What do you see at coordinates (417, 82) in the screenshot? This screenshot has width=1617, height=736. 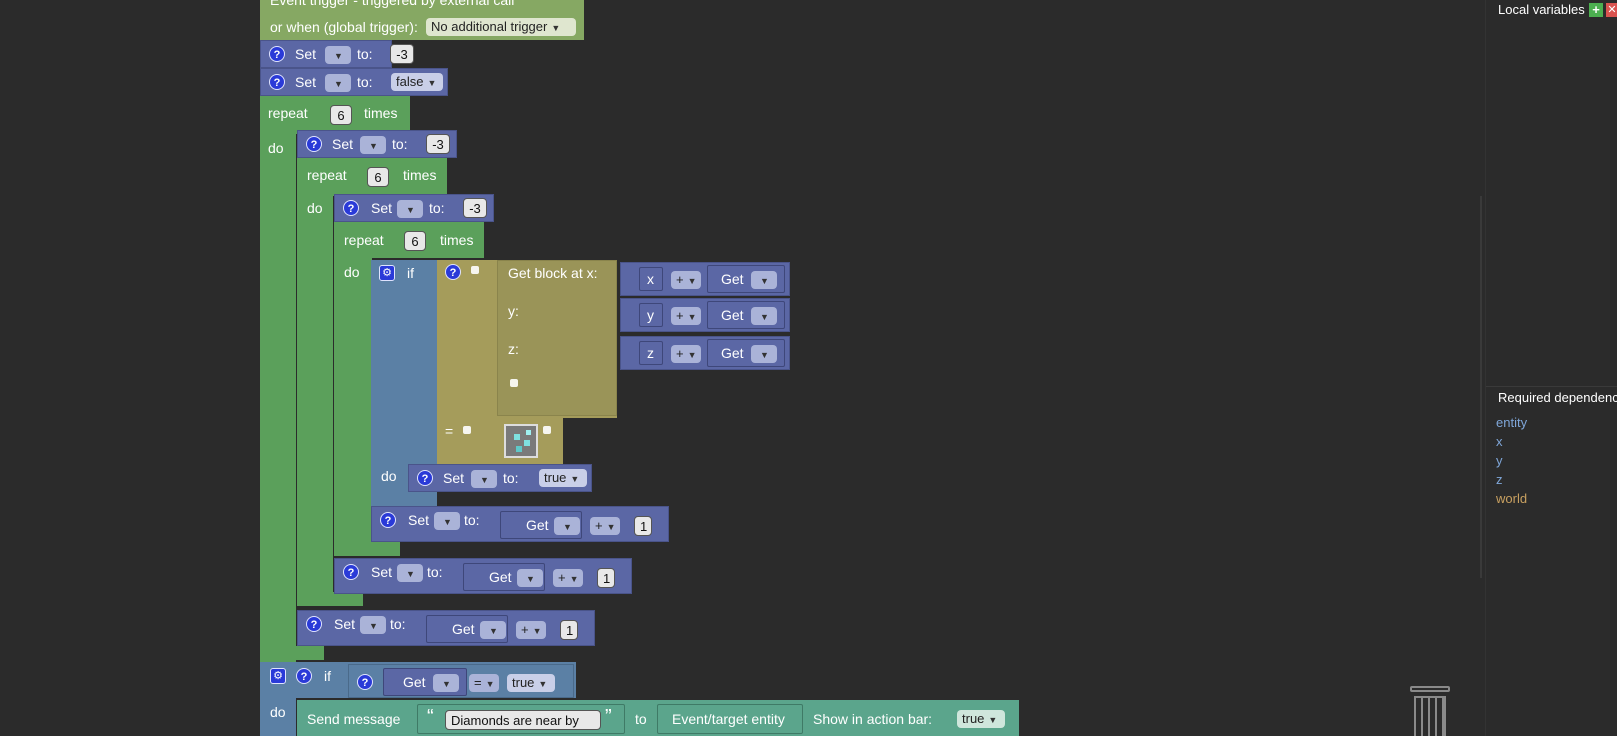 I see `boolean-dropdown: false ▼` at bounding box center [417, 82].